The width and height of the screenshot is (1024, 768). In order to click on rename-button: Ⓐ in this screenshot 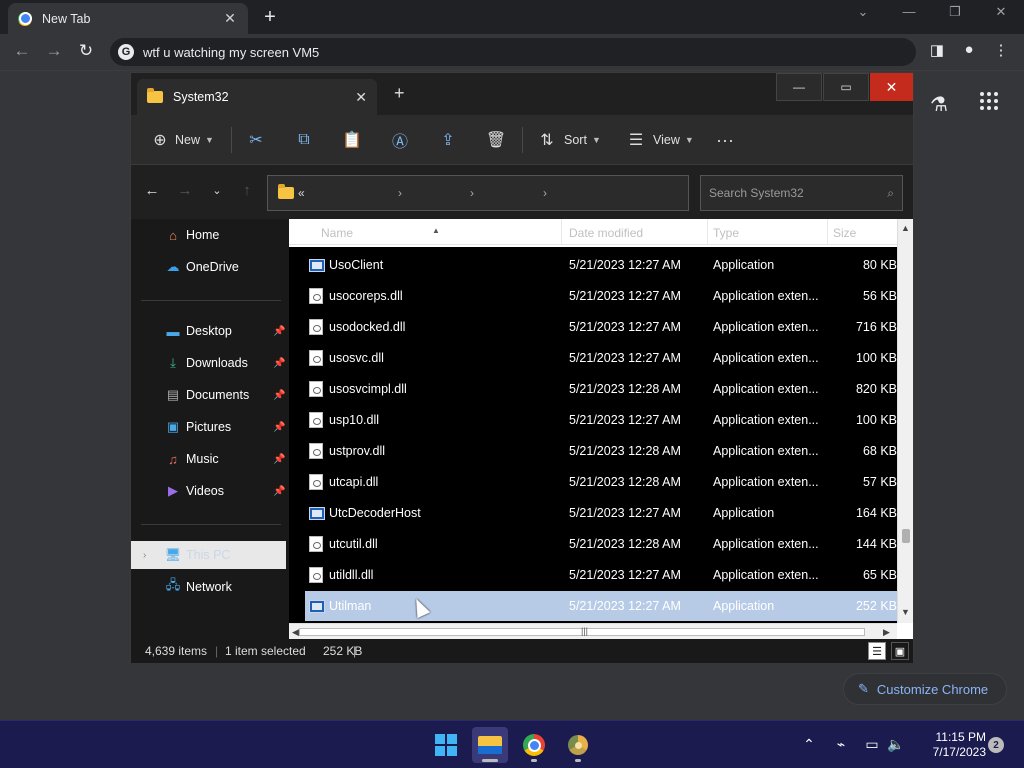, I will do `click(400, 140)`.